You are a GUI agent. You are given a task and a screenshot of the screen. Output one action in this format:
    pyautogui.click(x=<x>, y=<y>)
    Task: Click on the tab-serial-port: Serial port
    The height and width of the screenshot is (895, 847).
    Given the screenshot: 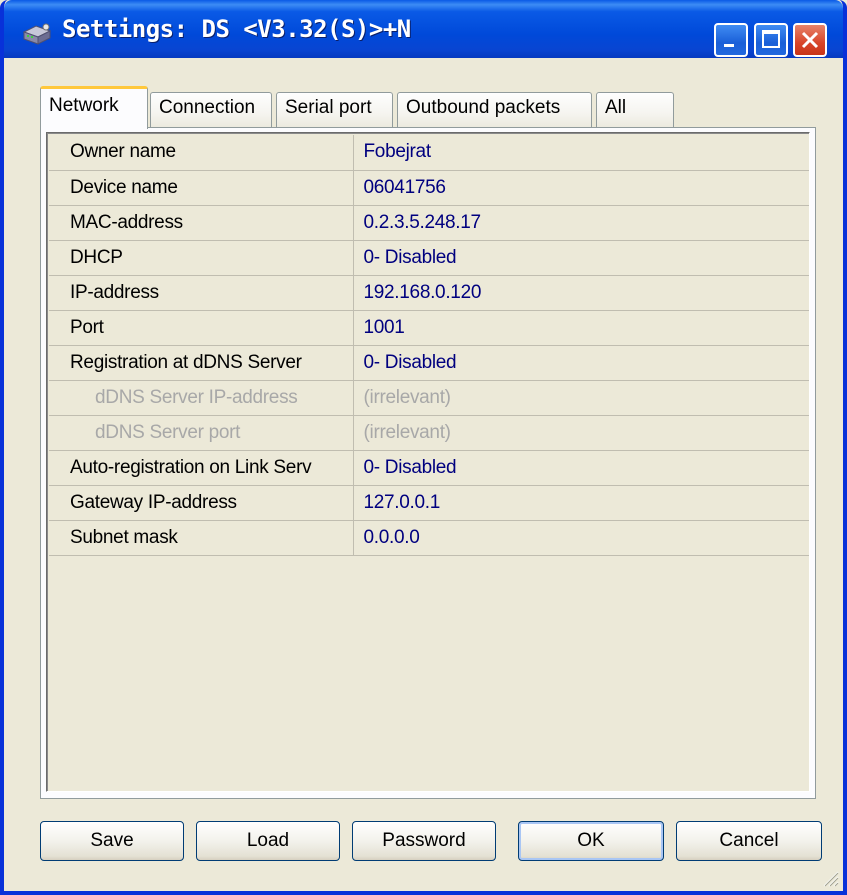 What is the action you would take?
    pyautogui.click(x=334, y=110)
    